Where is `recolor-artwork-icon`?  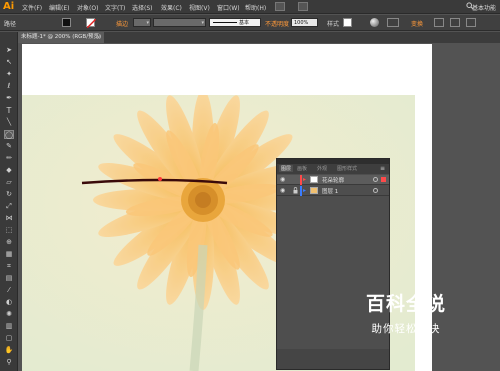
recolor-artwork-icon is located at coordinates (374, 22).